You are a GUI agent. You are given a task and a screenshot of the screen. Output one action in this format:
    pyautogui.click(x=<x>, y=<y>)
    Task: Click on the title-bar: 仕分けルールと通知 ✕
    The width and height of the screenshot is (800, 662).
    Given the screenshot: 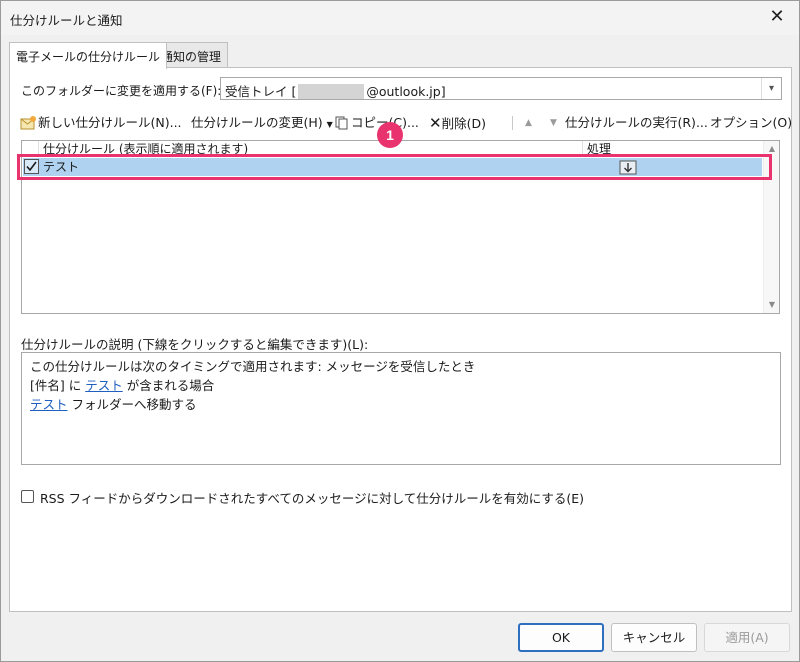 What is the action you would take?
    pyautogui.click(x=400, y=18)
    